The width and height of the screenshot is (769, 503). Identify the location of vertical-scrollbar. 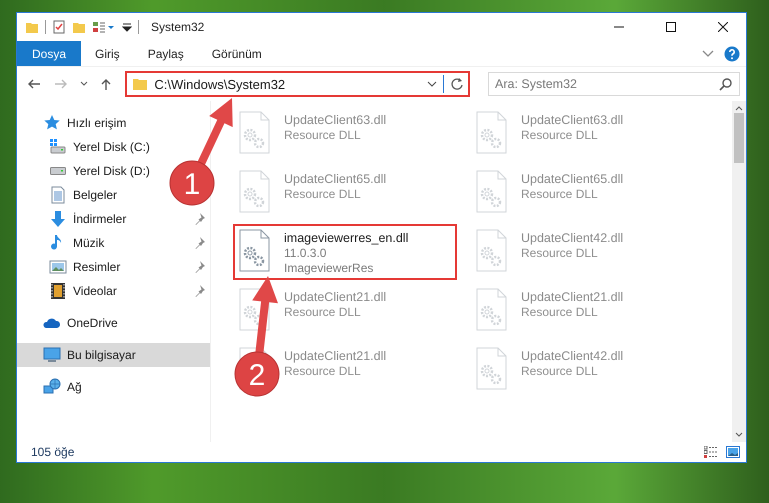
(739, 271).